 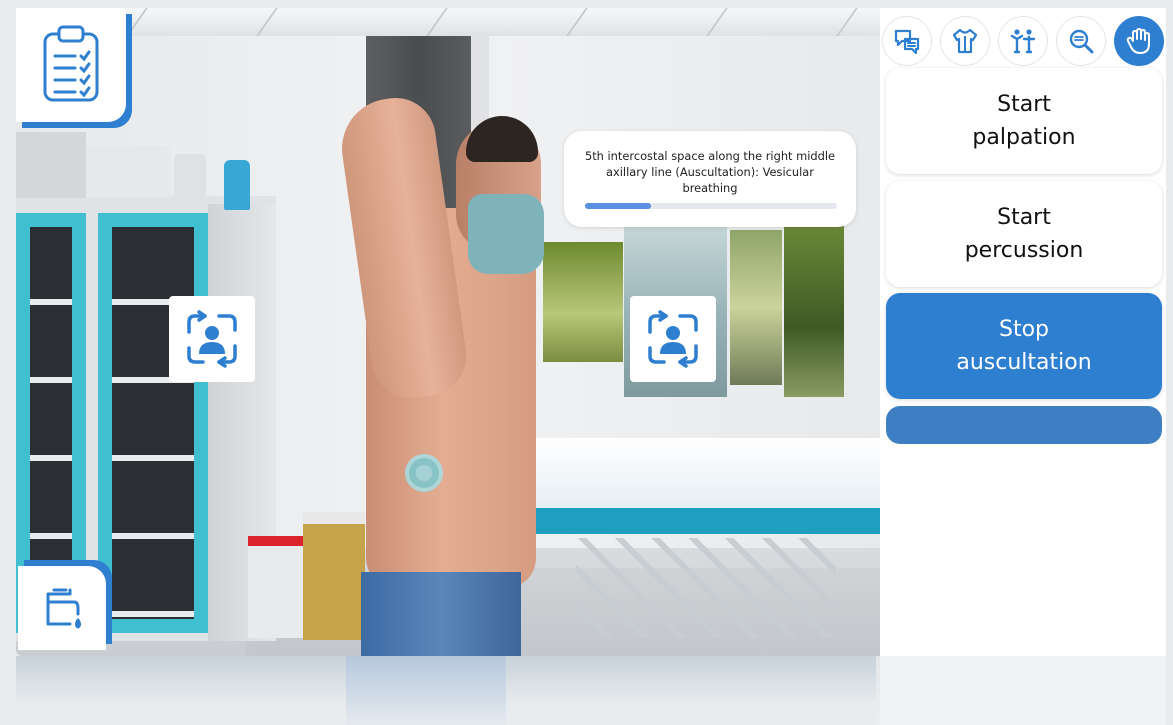 I want to click on stop-auscultation-button: Stop auscultation, so click(x=1024, y=346).